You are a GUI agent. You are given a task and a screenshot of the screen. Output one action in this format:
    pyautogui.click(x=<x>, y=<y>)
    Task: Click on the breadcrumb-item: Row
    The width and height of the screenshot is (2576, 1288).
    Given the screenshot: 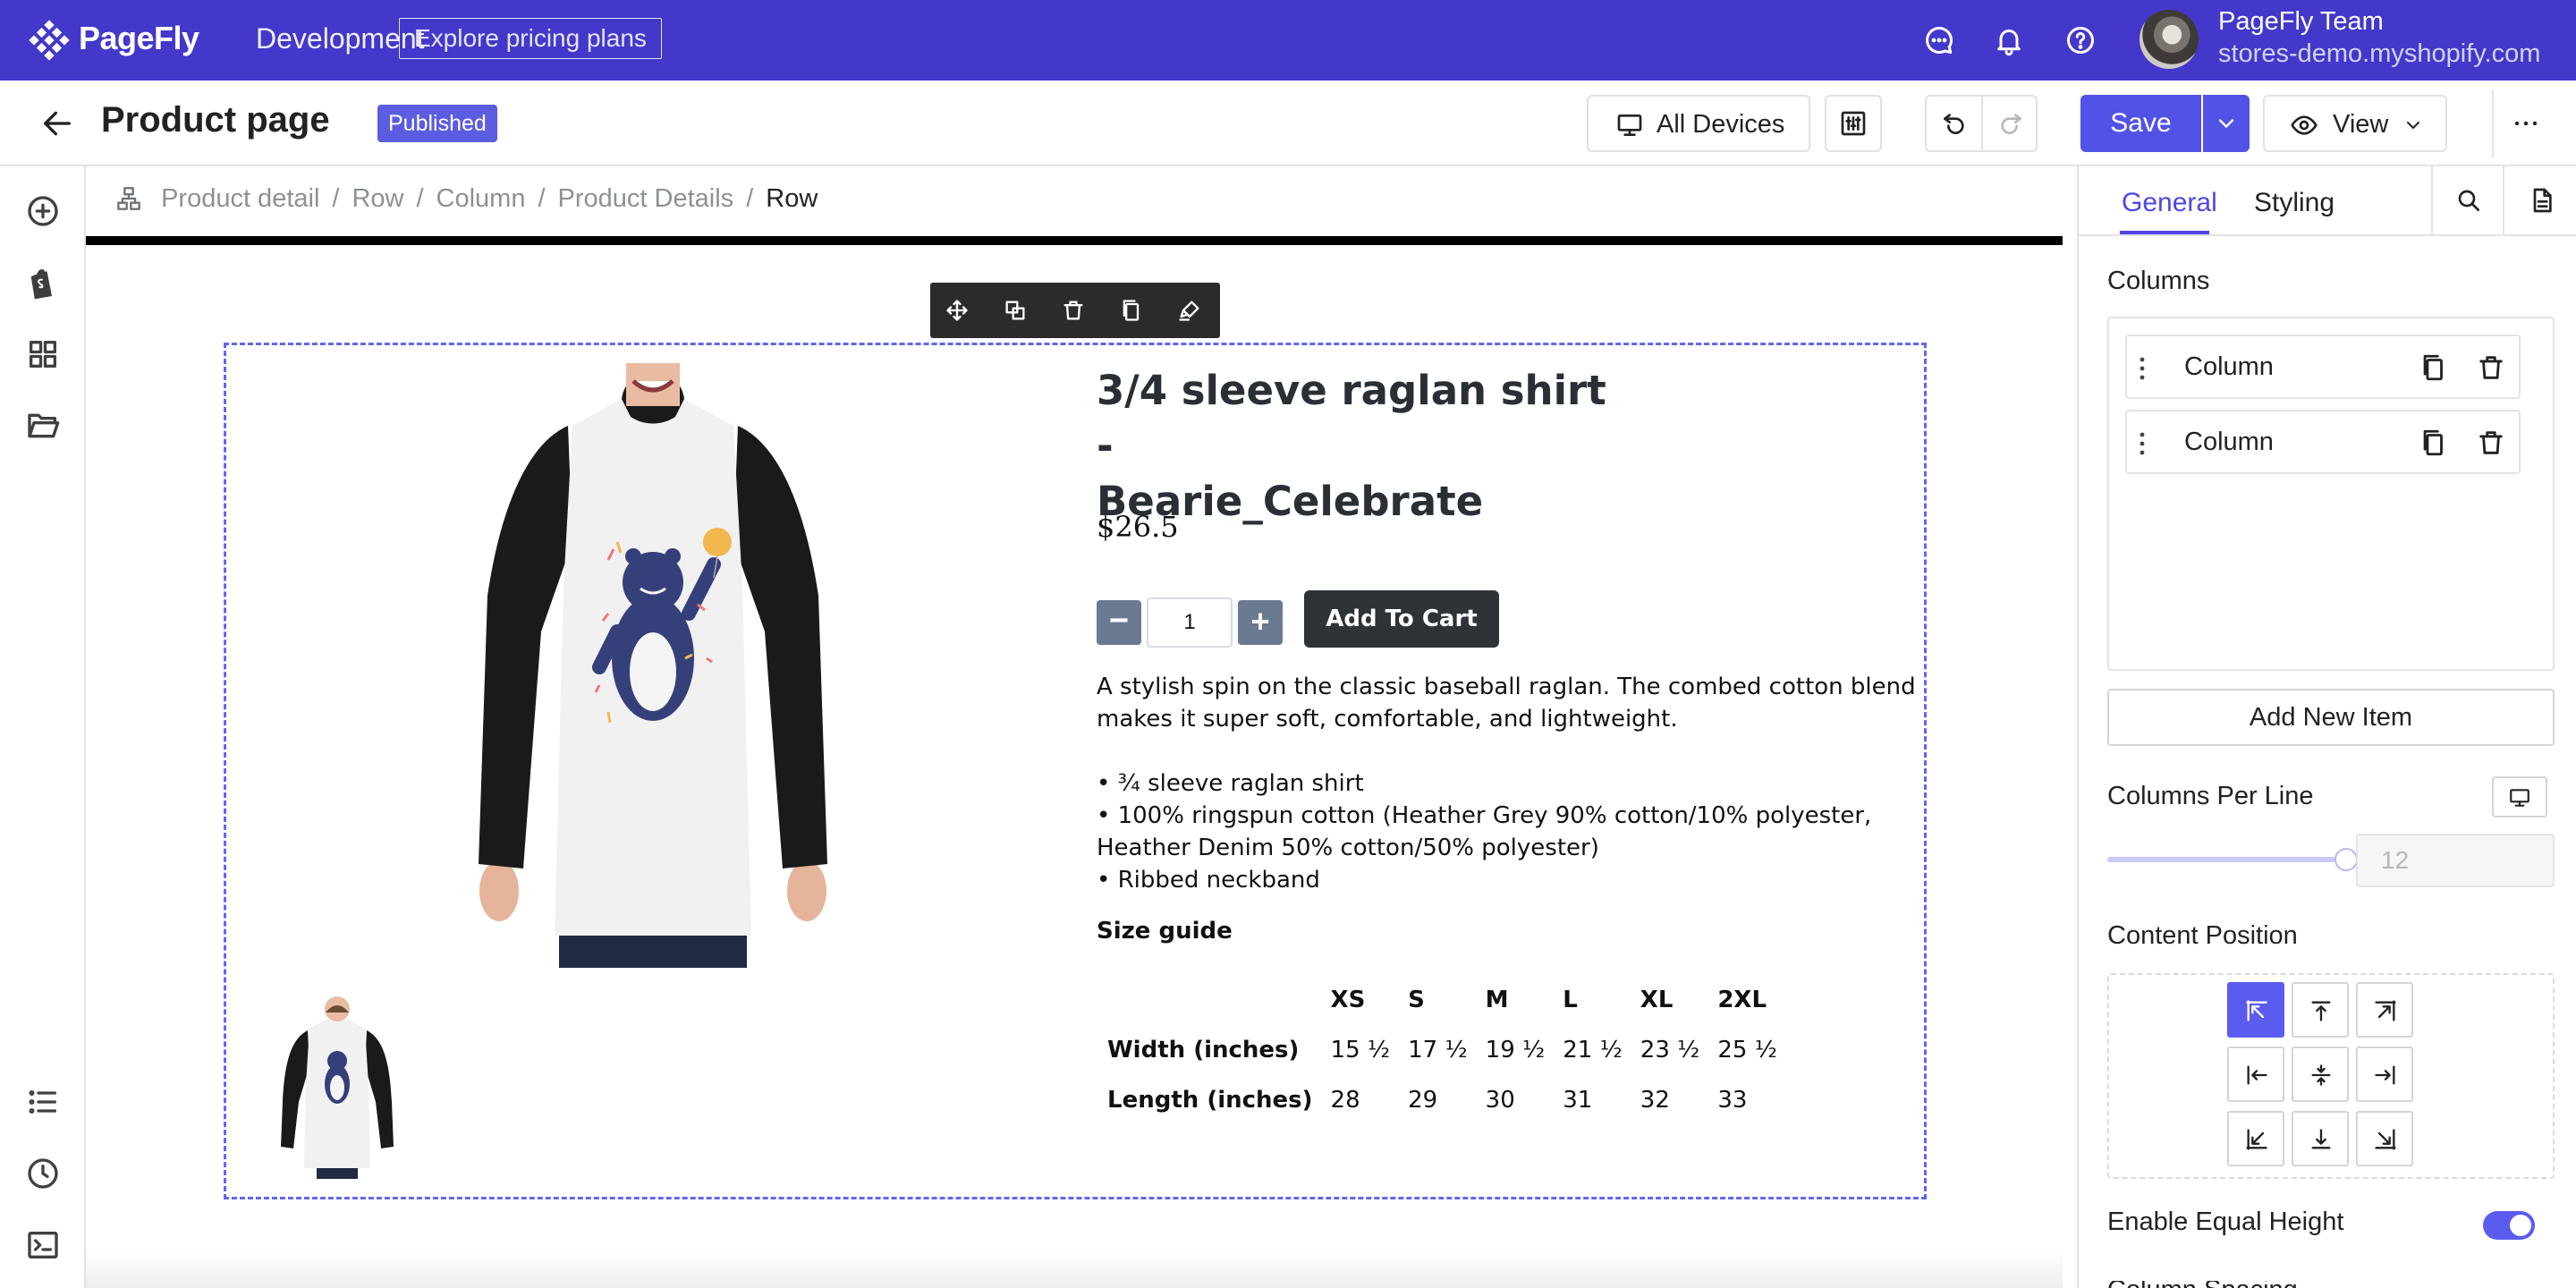 What is the action you would take?
    pyautogui.click(x=377, y=198)
    